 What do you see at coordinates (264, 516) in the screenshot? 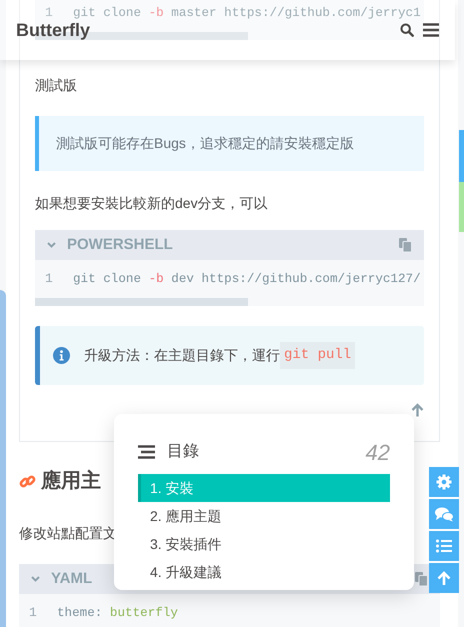
I see `toc-item: 2. 應用主題` at bounding box center [264, 516].